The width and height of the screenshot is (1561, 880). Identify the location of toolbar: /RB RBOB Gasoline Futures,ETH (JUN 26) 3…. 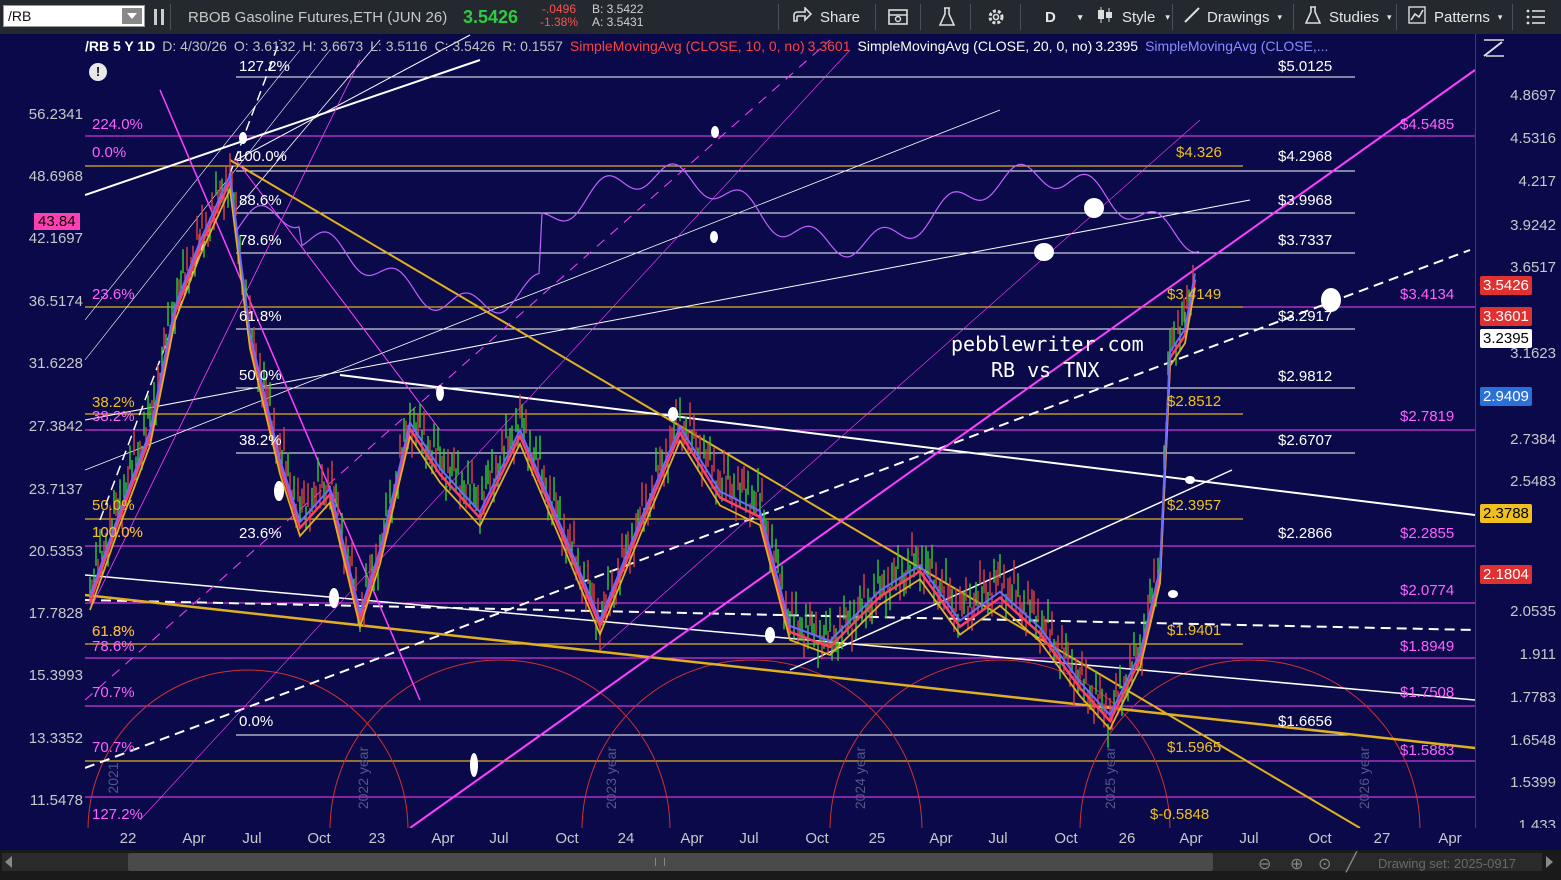
(780, 17).